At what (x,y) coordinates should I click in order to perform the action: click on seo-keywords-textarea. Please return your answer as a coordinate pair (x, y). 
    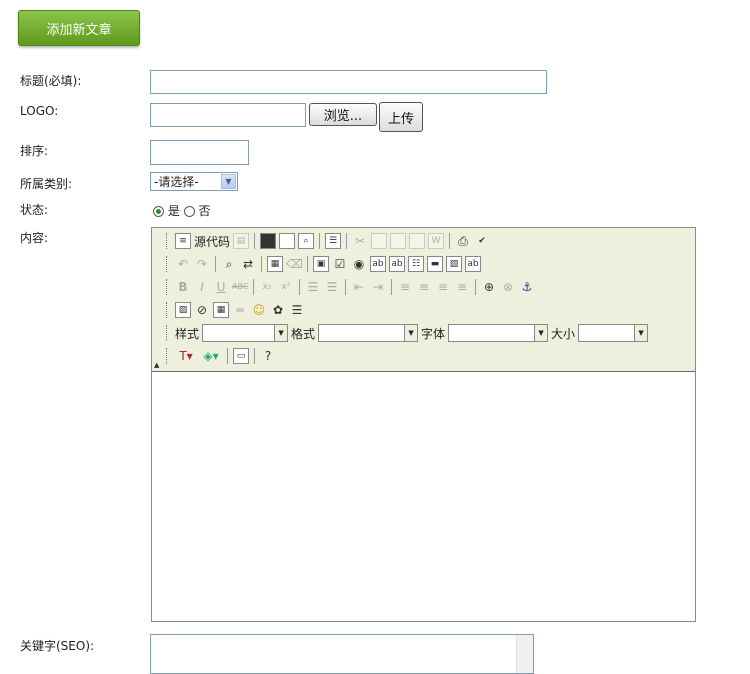
    Looking at the image, I should click on (342, 654).